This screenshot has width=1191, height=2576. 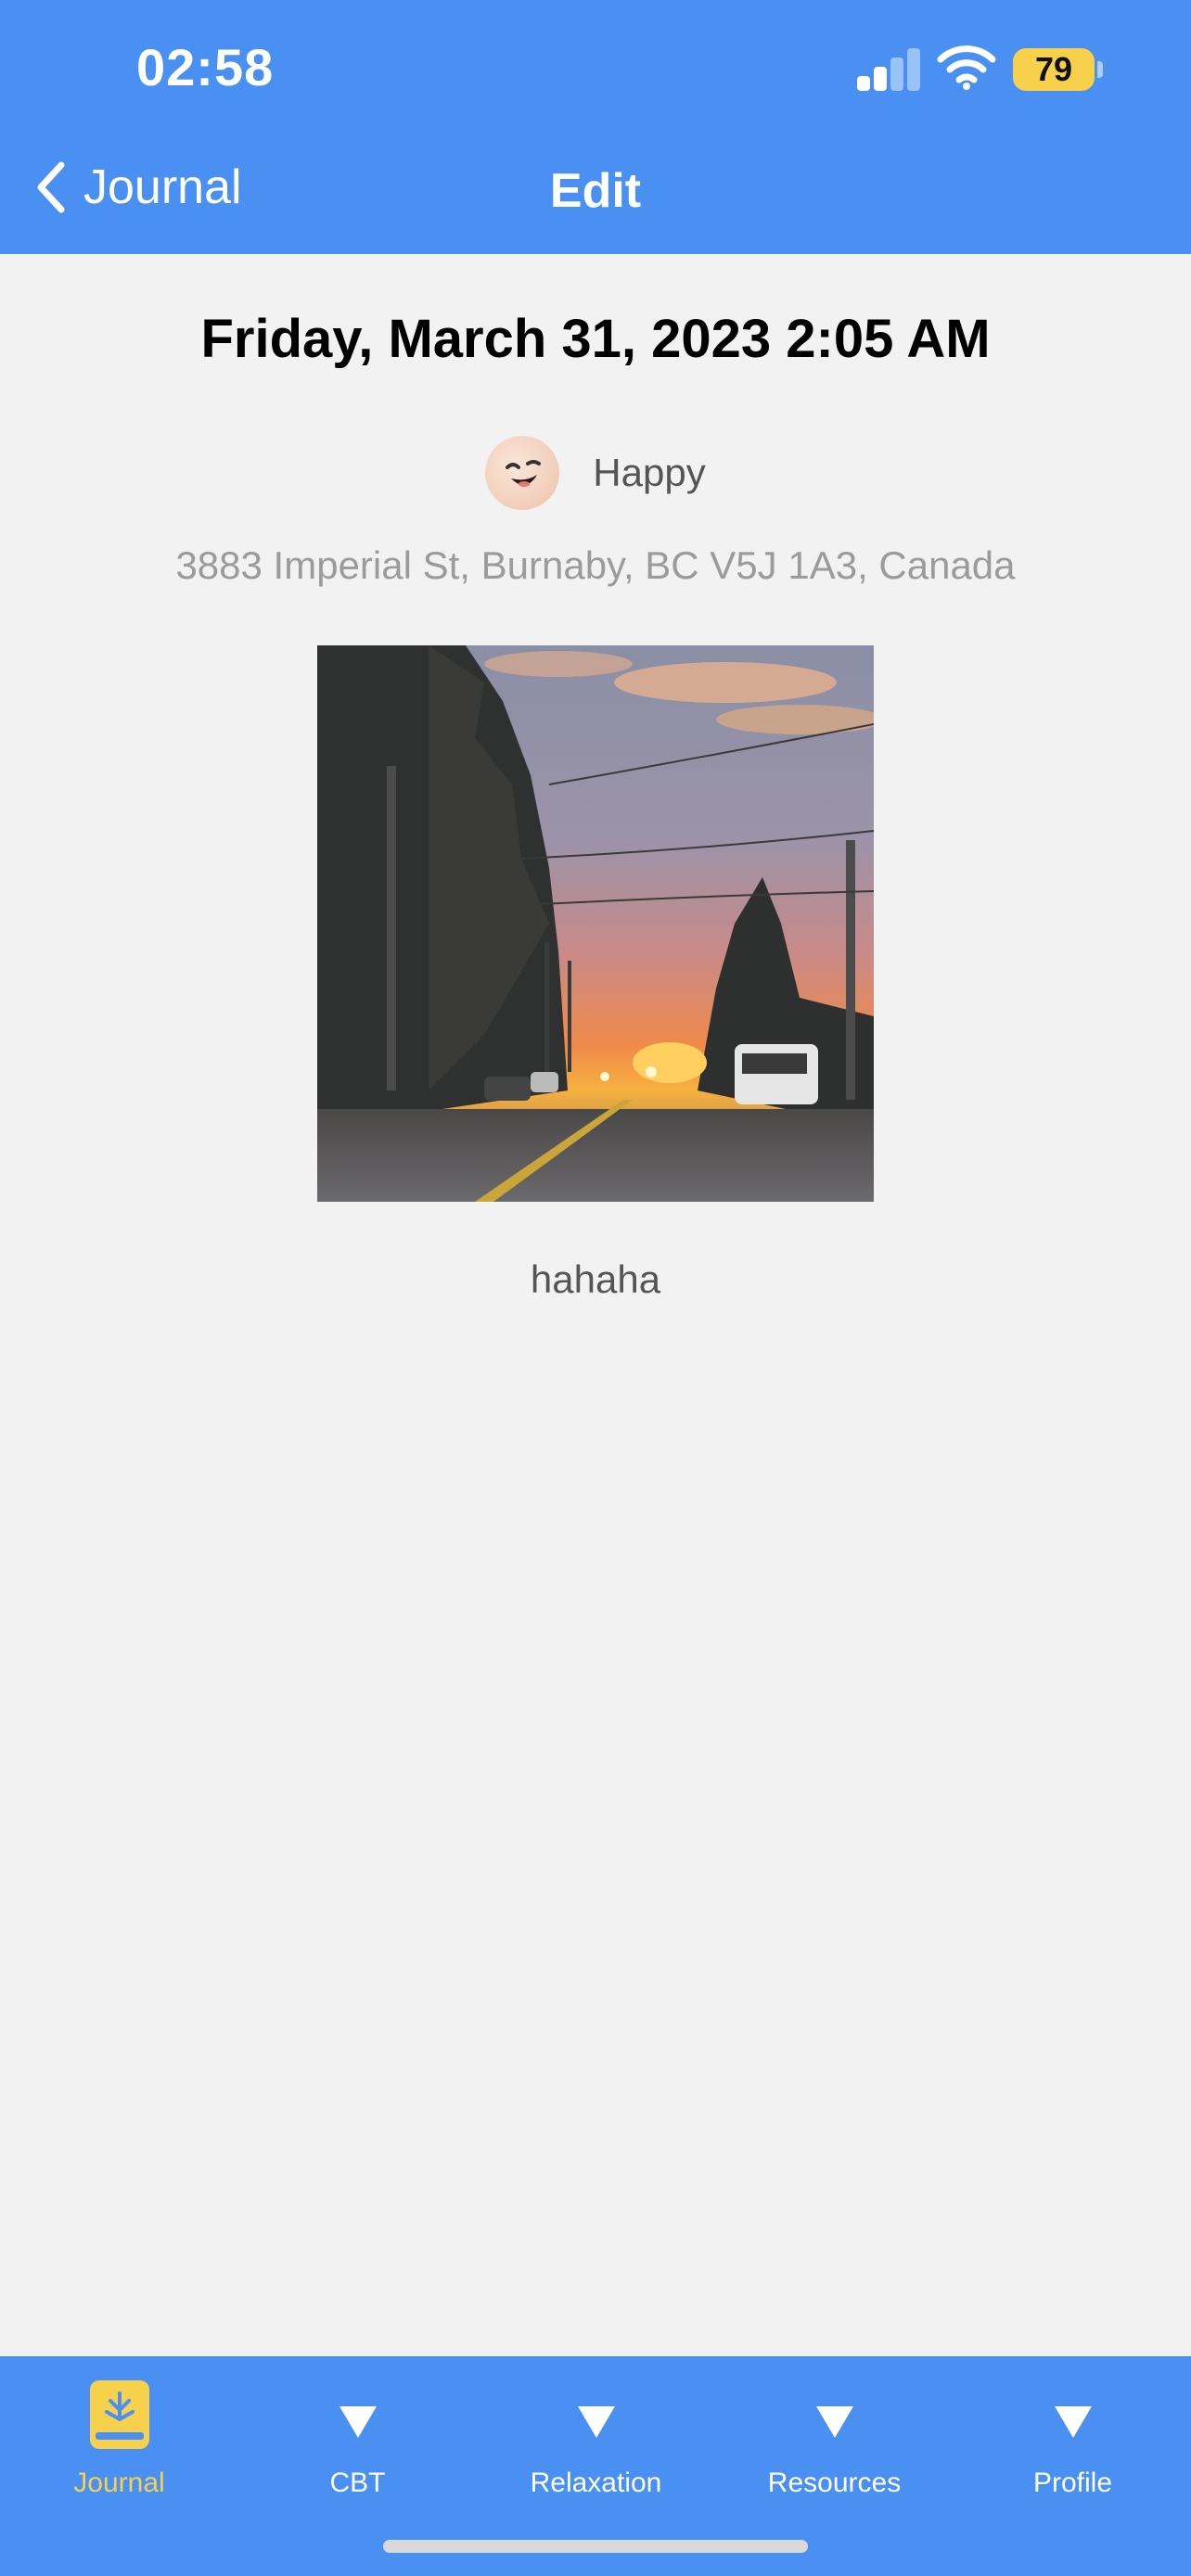 I want to click on entry-text: hahaha, so click(x=595, y=1279).